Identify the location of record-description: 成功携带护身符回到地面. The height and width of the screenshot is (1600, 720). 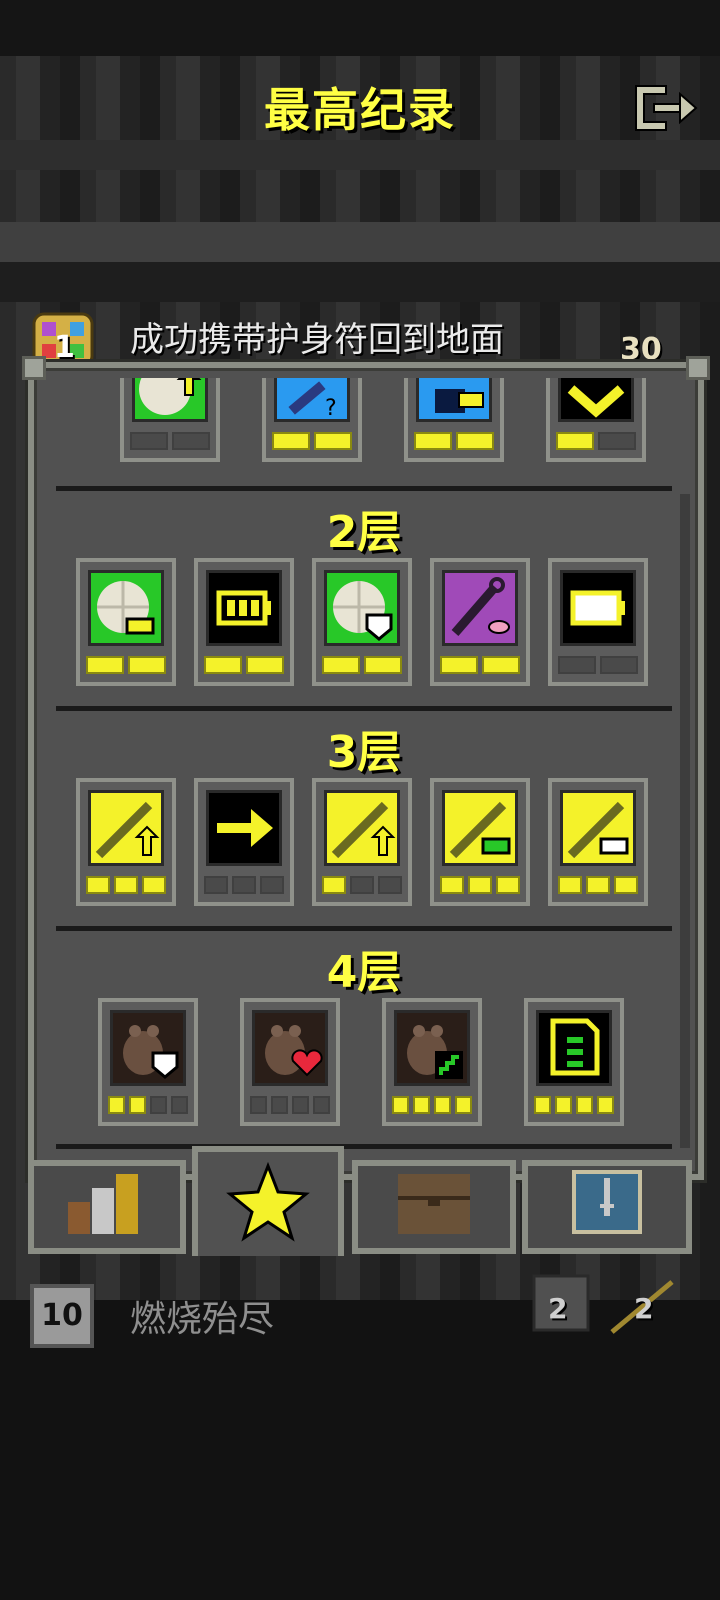
(317, 340).